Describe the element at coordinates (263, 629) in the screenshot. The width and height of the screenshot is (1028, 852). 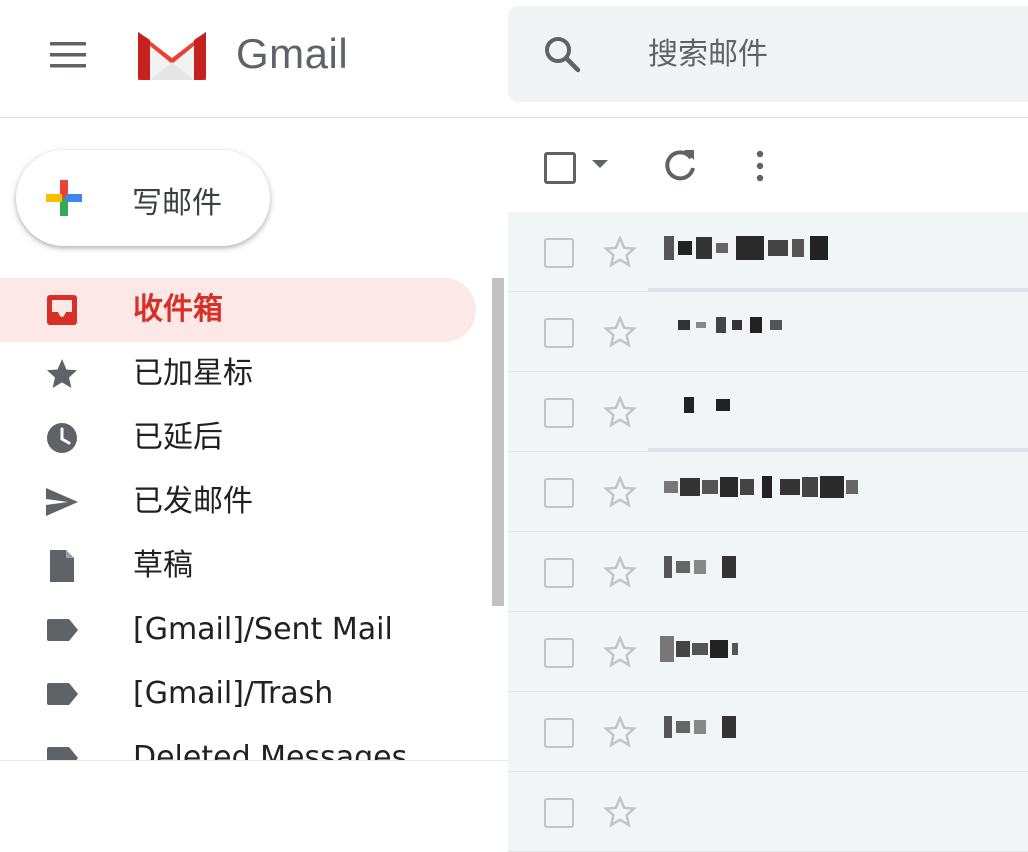
I see `sidebar-item-label: [Gmail]/Sent Mail` at that location.